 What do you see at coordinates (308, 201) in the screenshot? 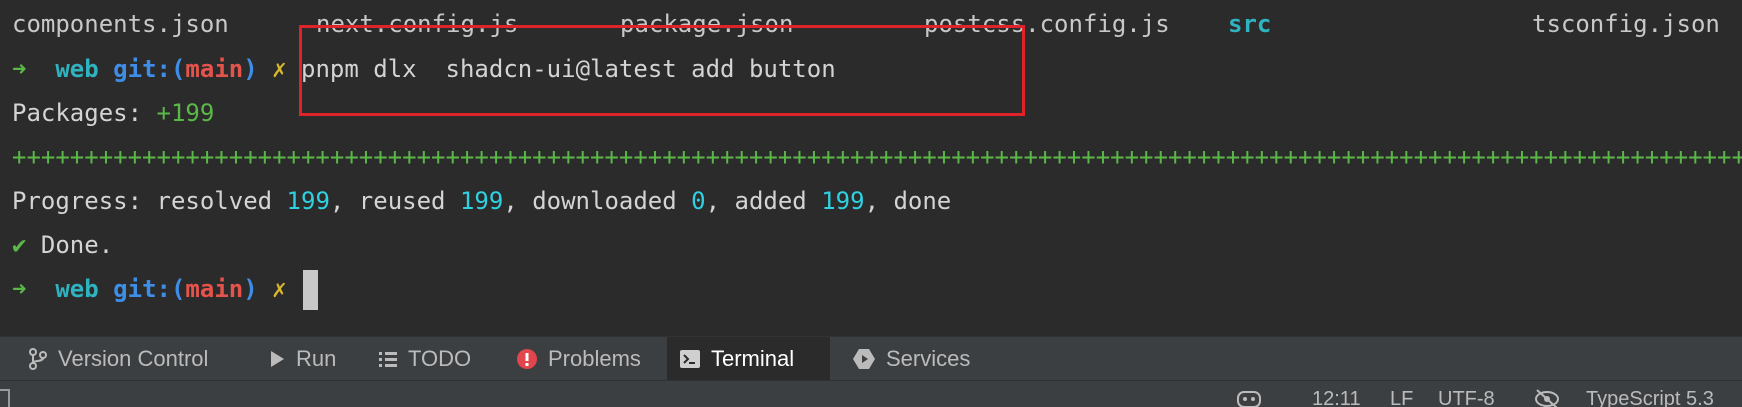
I see `resolved-count: 199` at bounding box center [308, 201].